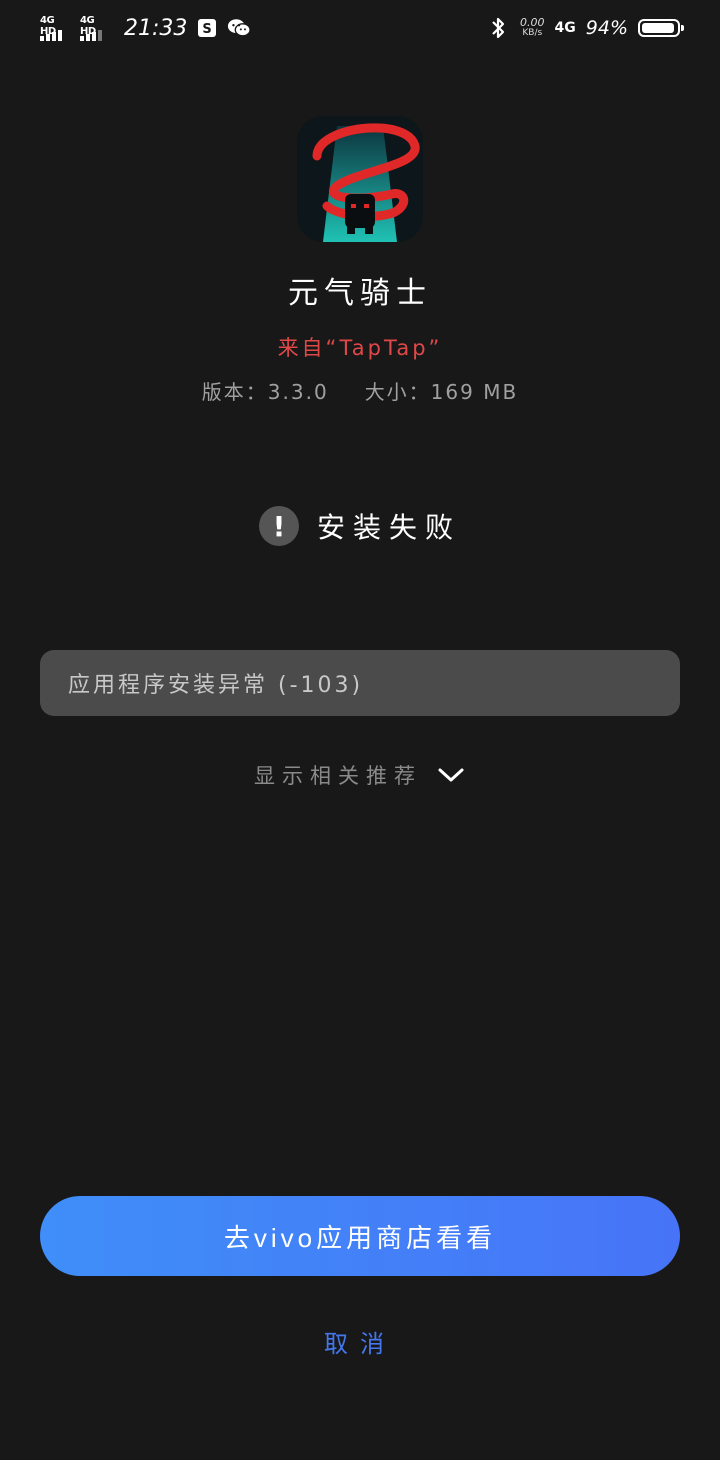 This screenshot has height=1460, width=720. What do you see at coordinates (532, 33) in the screenshot?
I see `network-speed-unit: KB/s` at bounding box center [532, 33].